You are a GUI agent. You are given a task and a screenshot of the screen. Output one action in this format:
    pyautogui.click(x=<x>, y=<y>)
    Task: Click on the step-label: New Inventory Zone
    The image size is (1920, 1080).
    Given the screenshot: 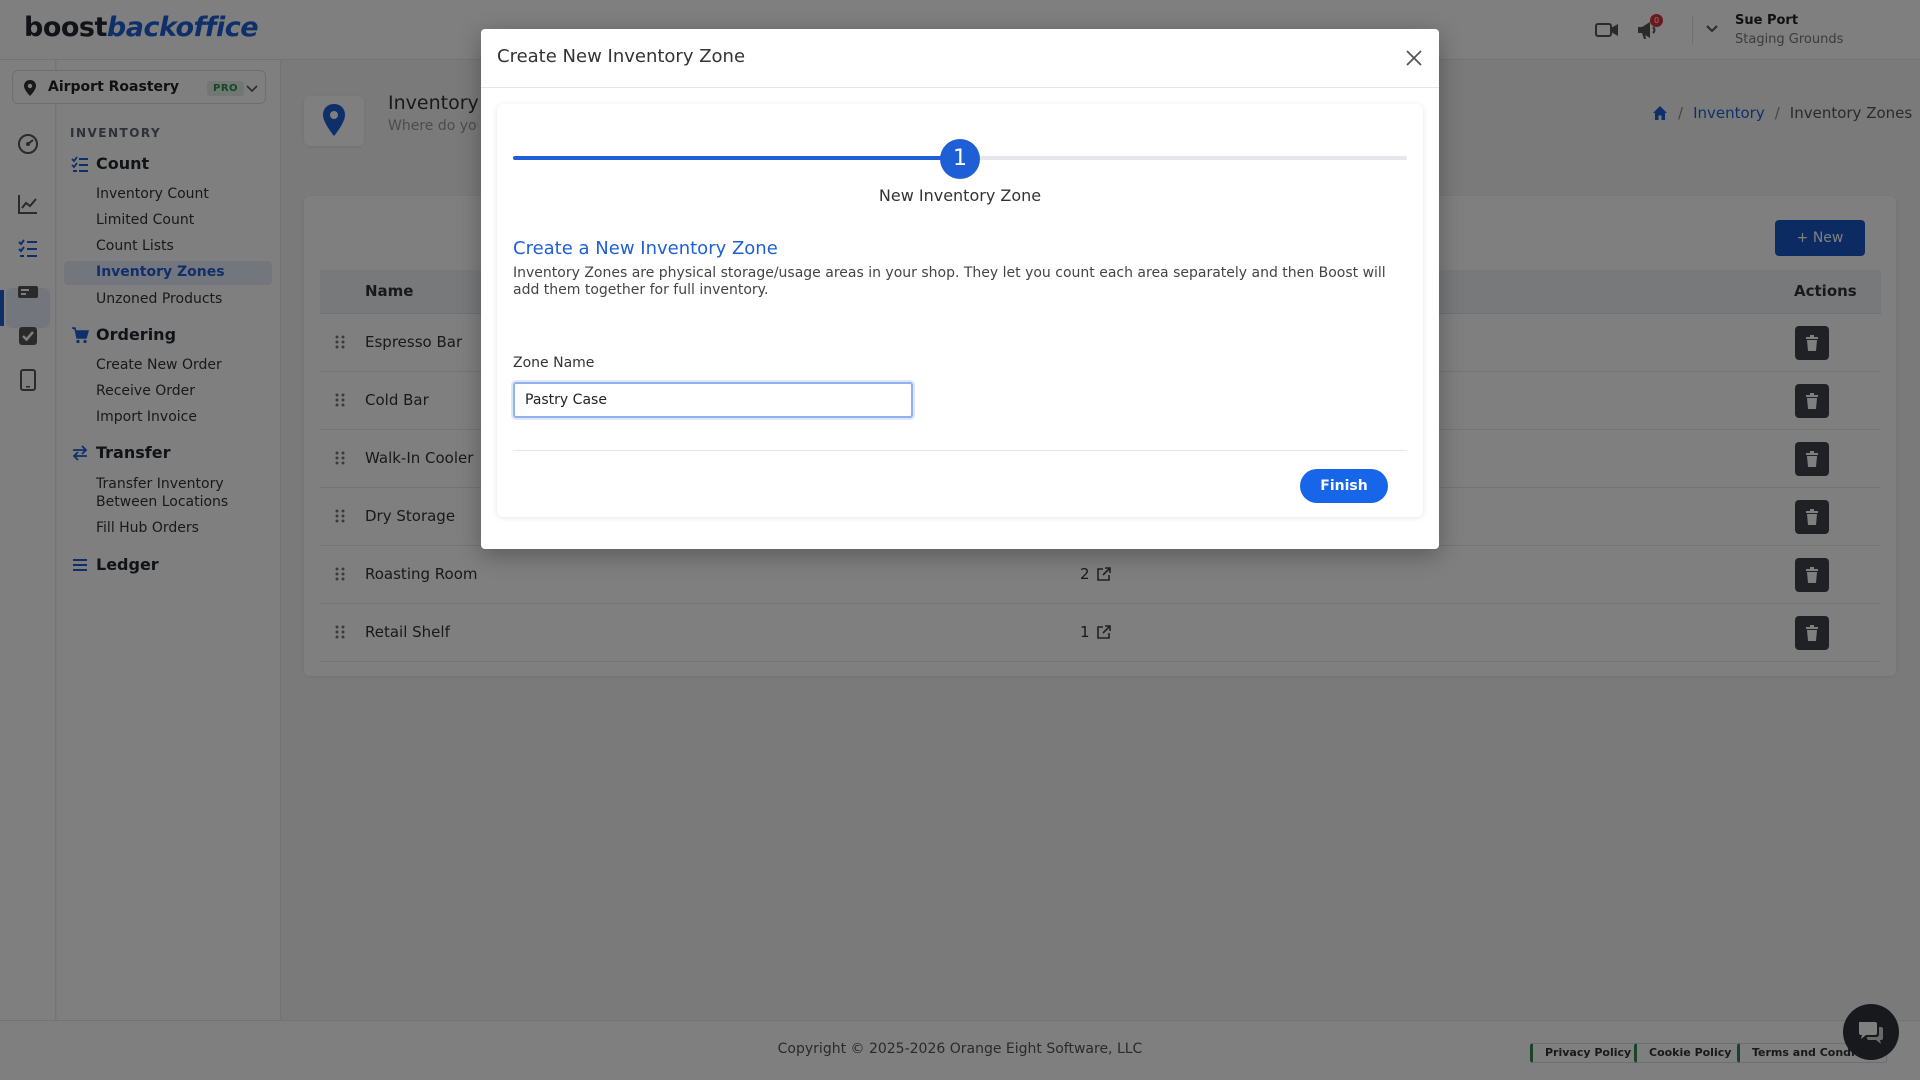 What is the action you would take?
    pyautogui.click(x=960, y=195)
    